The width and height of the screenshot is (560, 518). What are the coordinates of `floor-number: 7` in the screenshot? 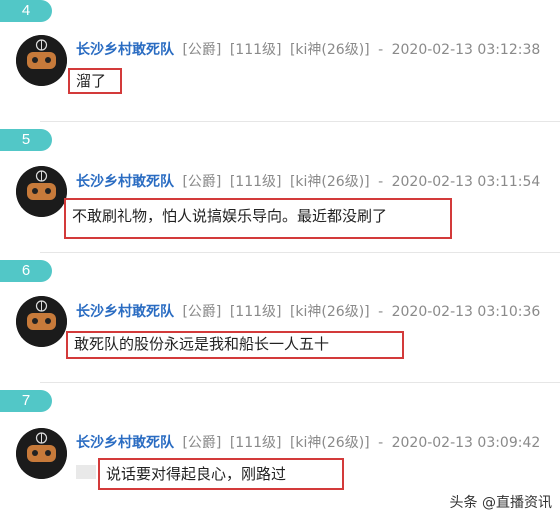 It's located at (26, 401).